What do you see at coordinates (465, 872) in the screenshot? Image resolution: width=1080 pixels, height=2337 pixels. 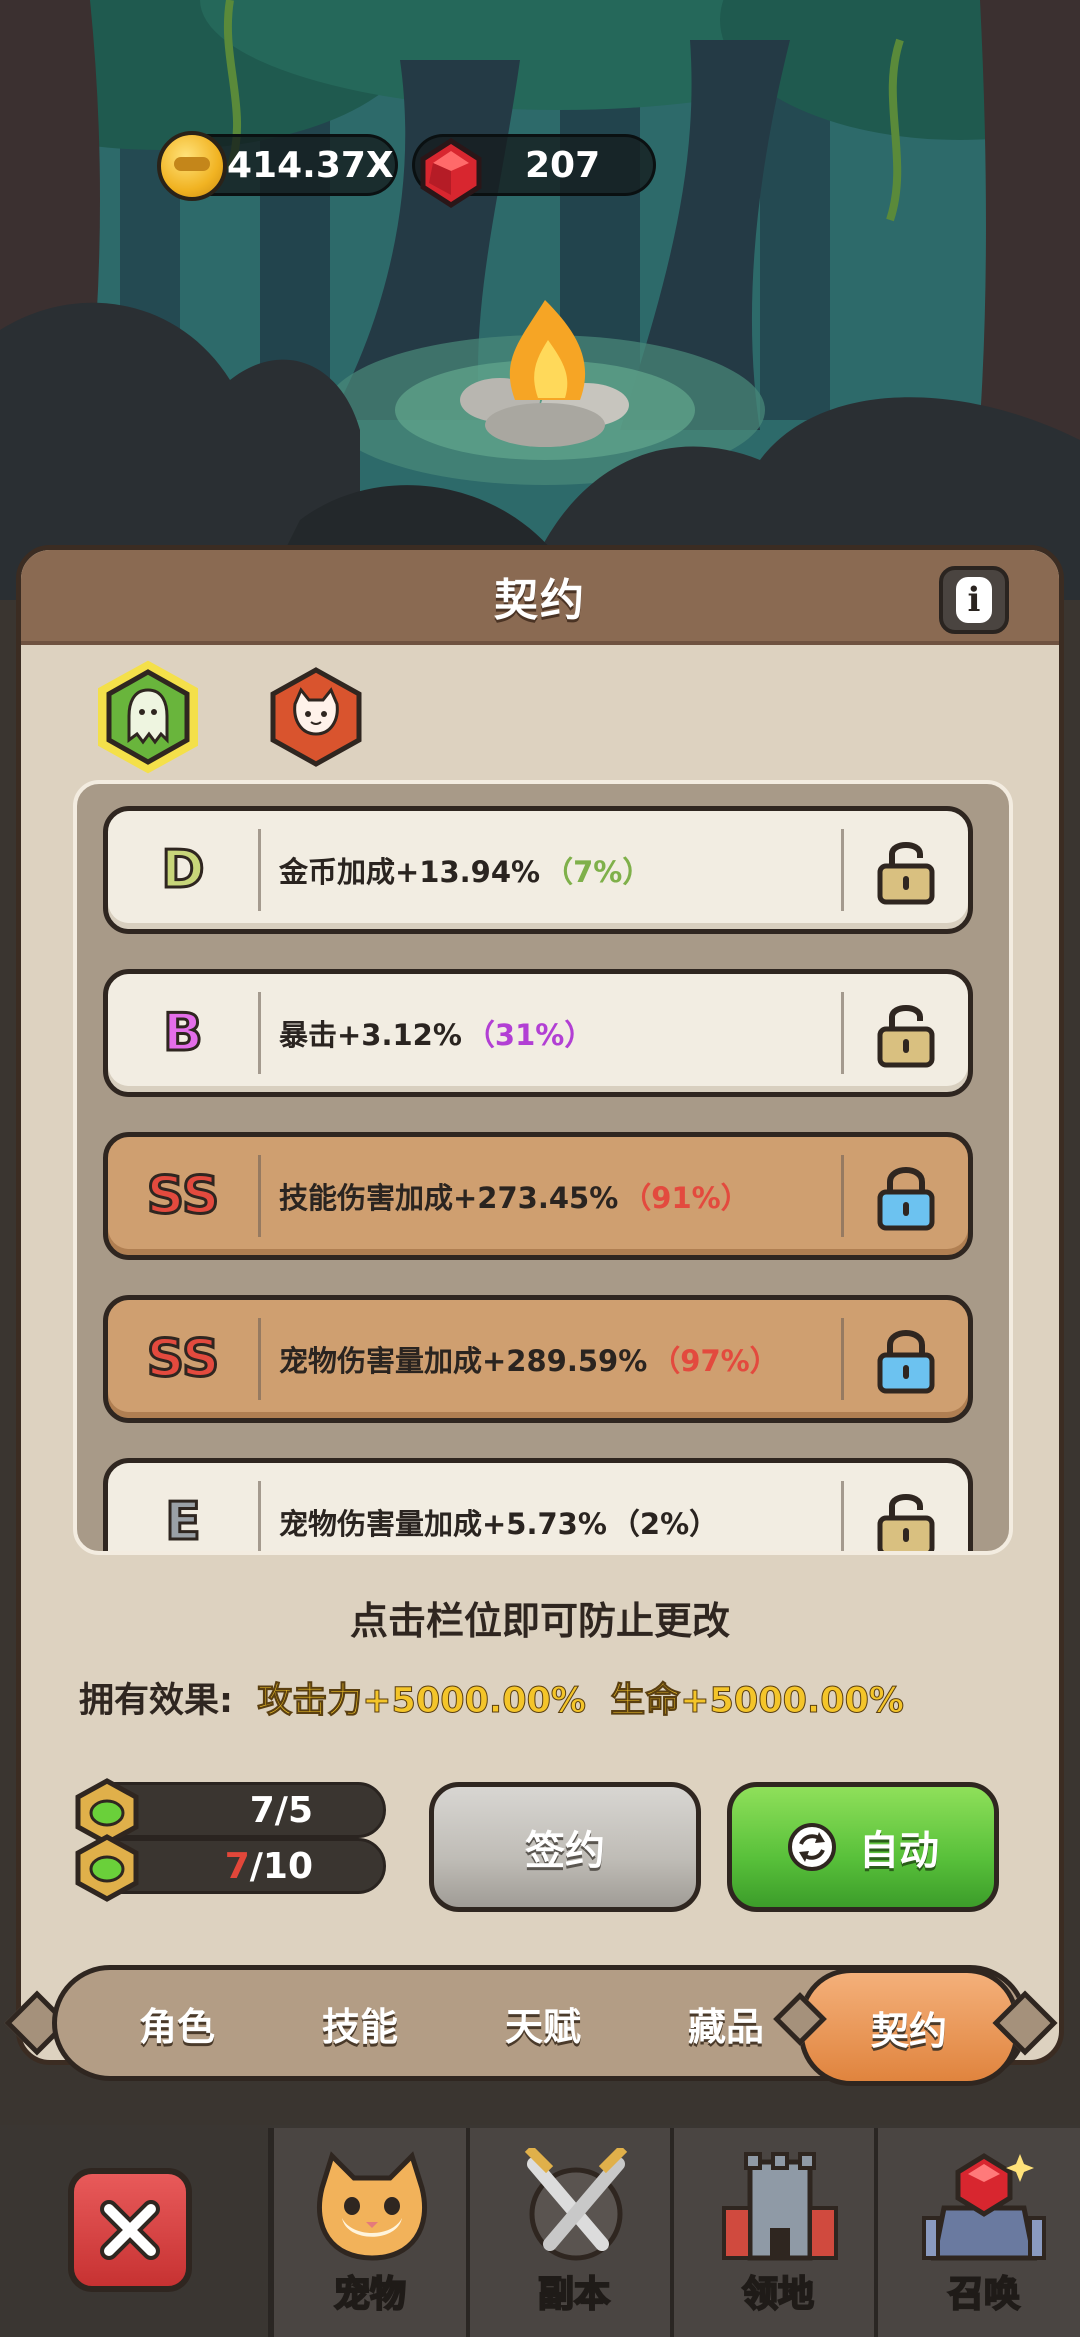 I see `contract-effect: 金币加成+13.94% （7%）` at bounding box center [465, 872].